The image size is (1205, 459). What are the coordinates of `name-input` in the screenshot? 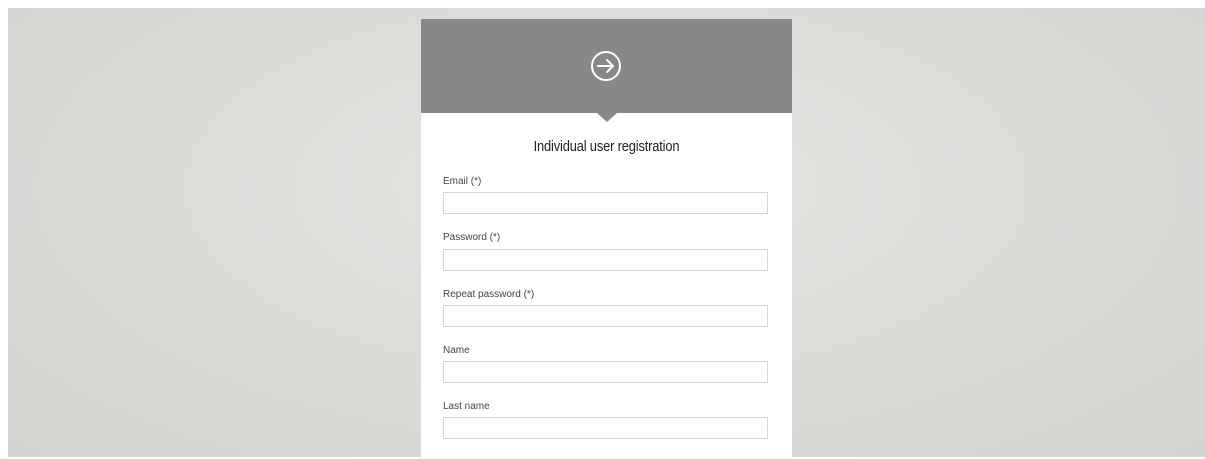 It's located at (605, 372).